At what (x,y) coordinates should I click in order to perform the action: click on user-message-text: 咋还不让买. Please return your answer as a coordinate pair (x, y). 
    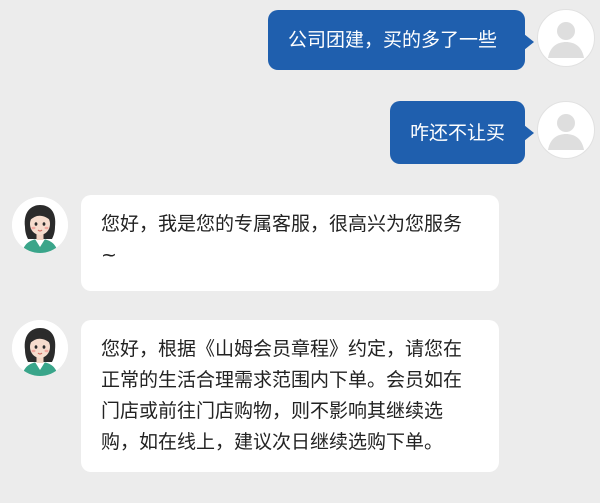
    Looking at the image, I should click on (458, 132).